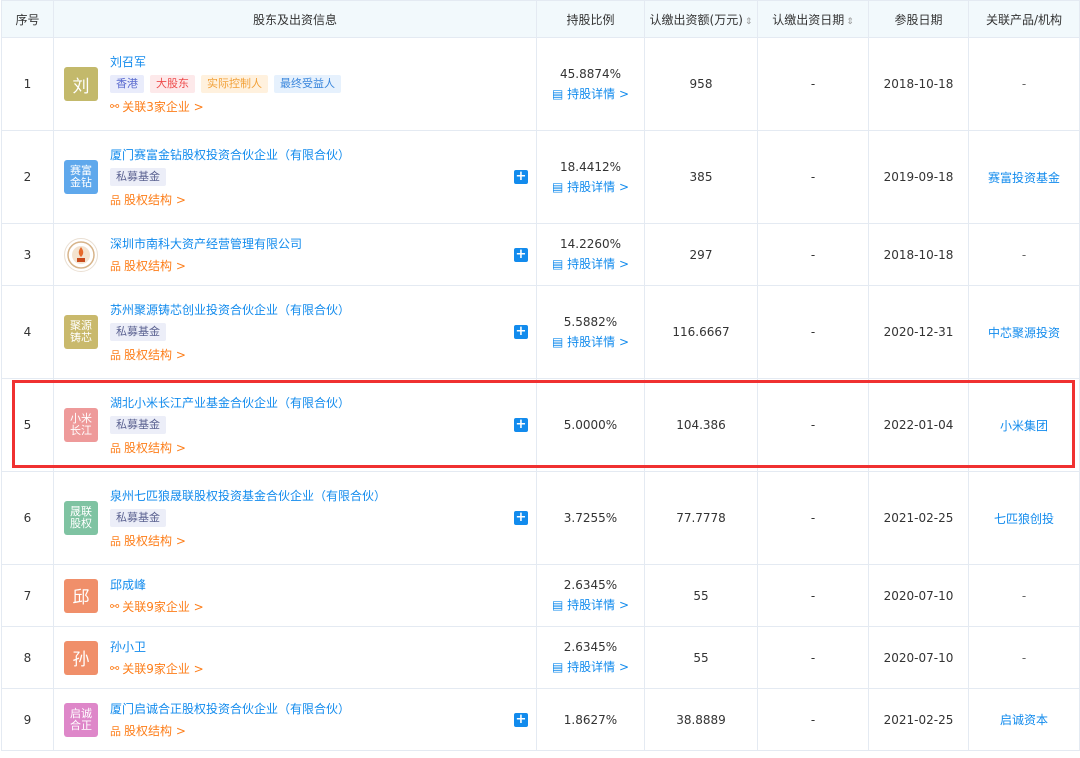 Image resolution: width=1080 pixels, height=758 pixels. What do you see at coordinates (230, 154) in the screenshot?
I see `holder-name-link: 厦门赛富金钻股权投资合伙企业（有限合伙）` at bounding box center [230, 154].